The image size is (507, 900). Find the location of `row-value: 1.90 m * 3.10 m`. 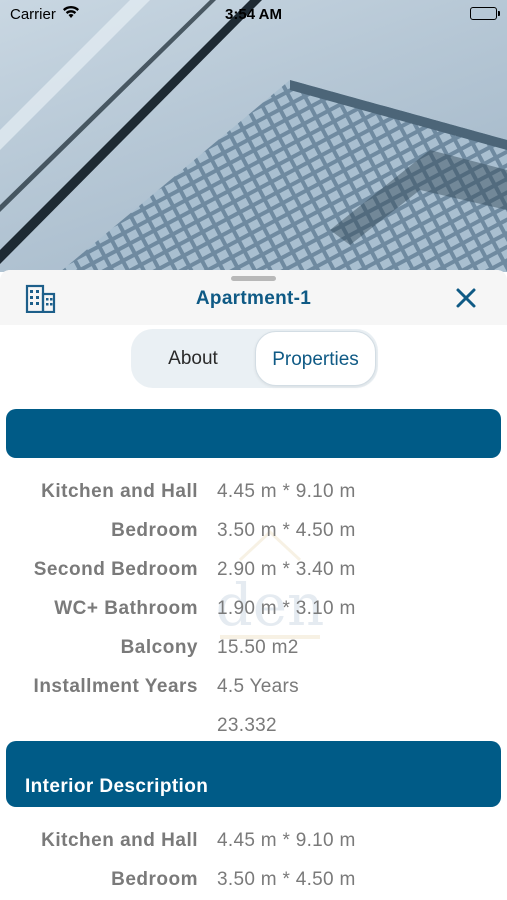

row-value: 1.90 m * 3.10 m is located at coordinates (286, 608).